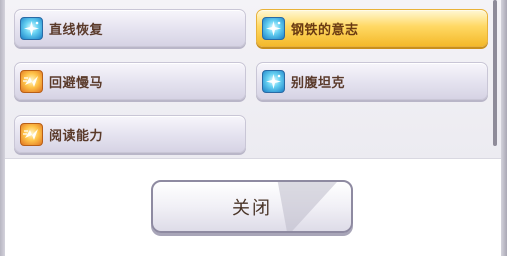 The image size is (507, 256). I want to click on skill-label: 直线恢复, so click(76, 30).